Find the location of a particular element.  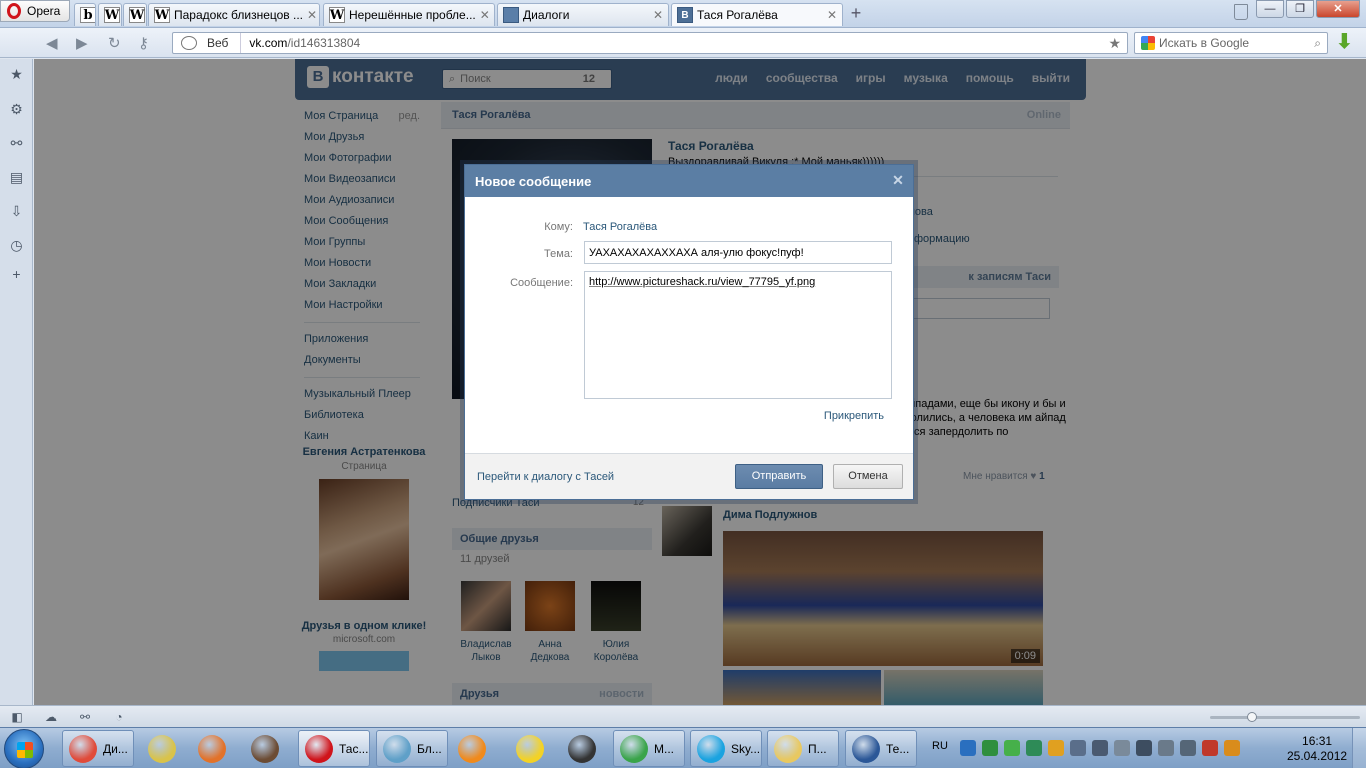

browser-tab: W Нерешённые пробле... ✕ is located at coordinates (409, 14).